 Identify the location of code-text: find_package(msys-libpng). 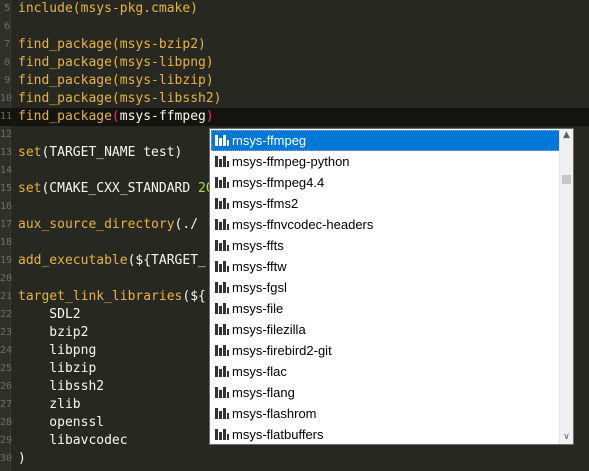
(116, 63).